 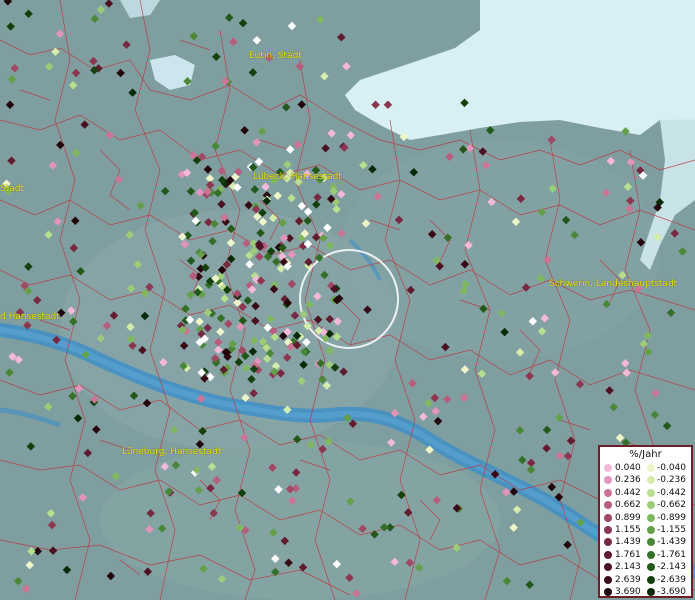 What do you see at coordinates (645, 580) in the screenshot?
I see `legend-row: 2.639 -2.639` at bounding box center [645, 580].